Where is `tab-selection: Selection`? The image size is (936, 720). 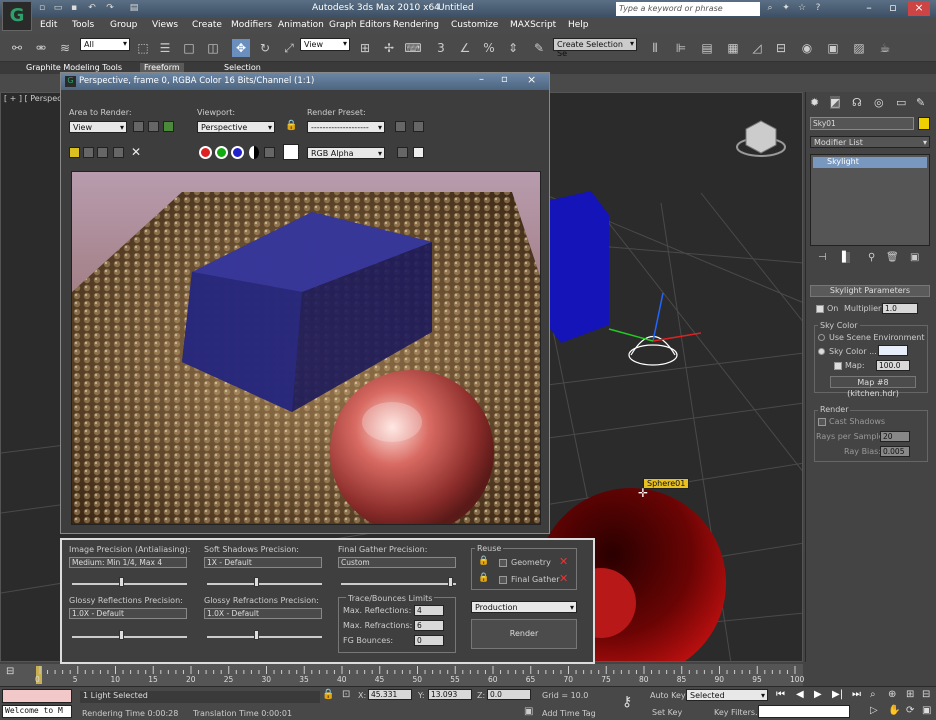 tab-selection: Selection is located at coordinates (242, 67).